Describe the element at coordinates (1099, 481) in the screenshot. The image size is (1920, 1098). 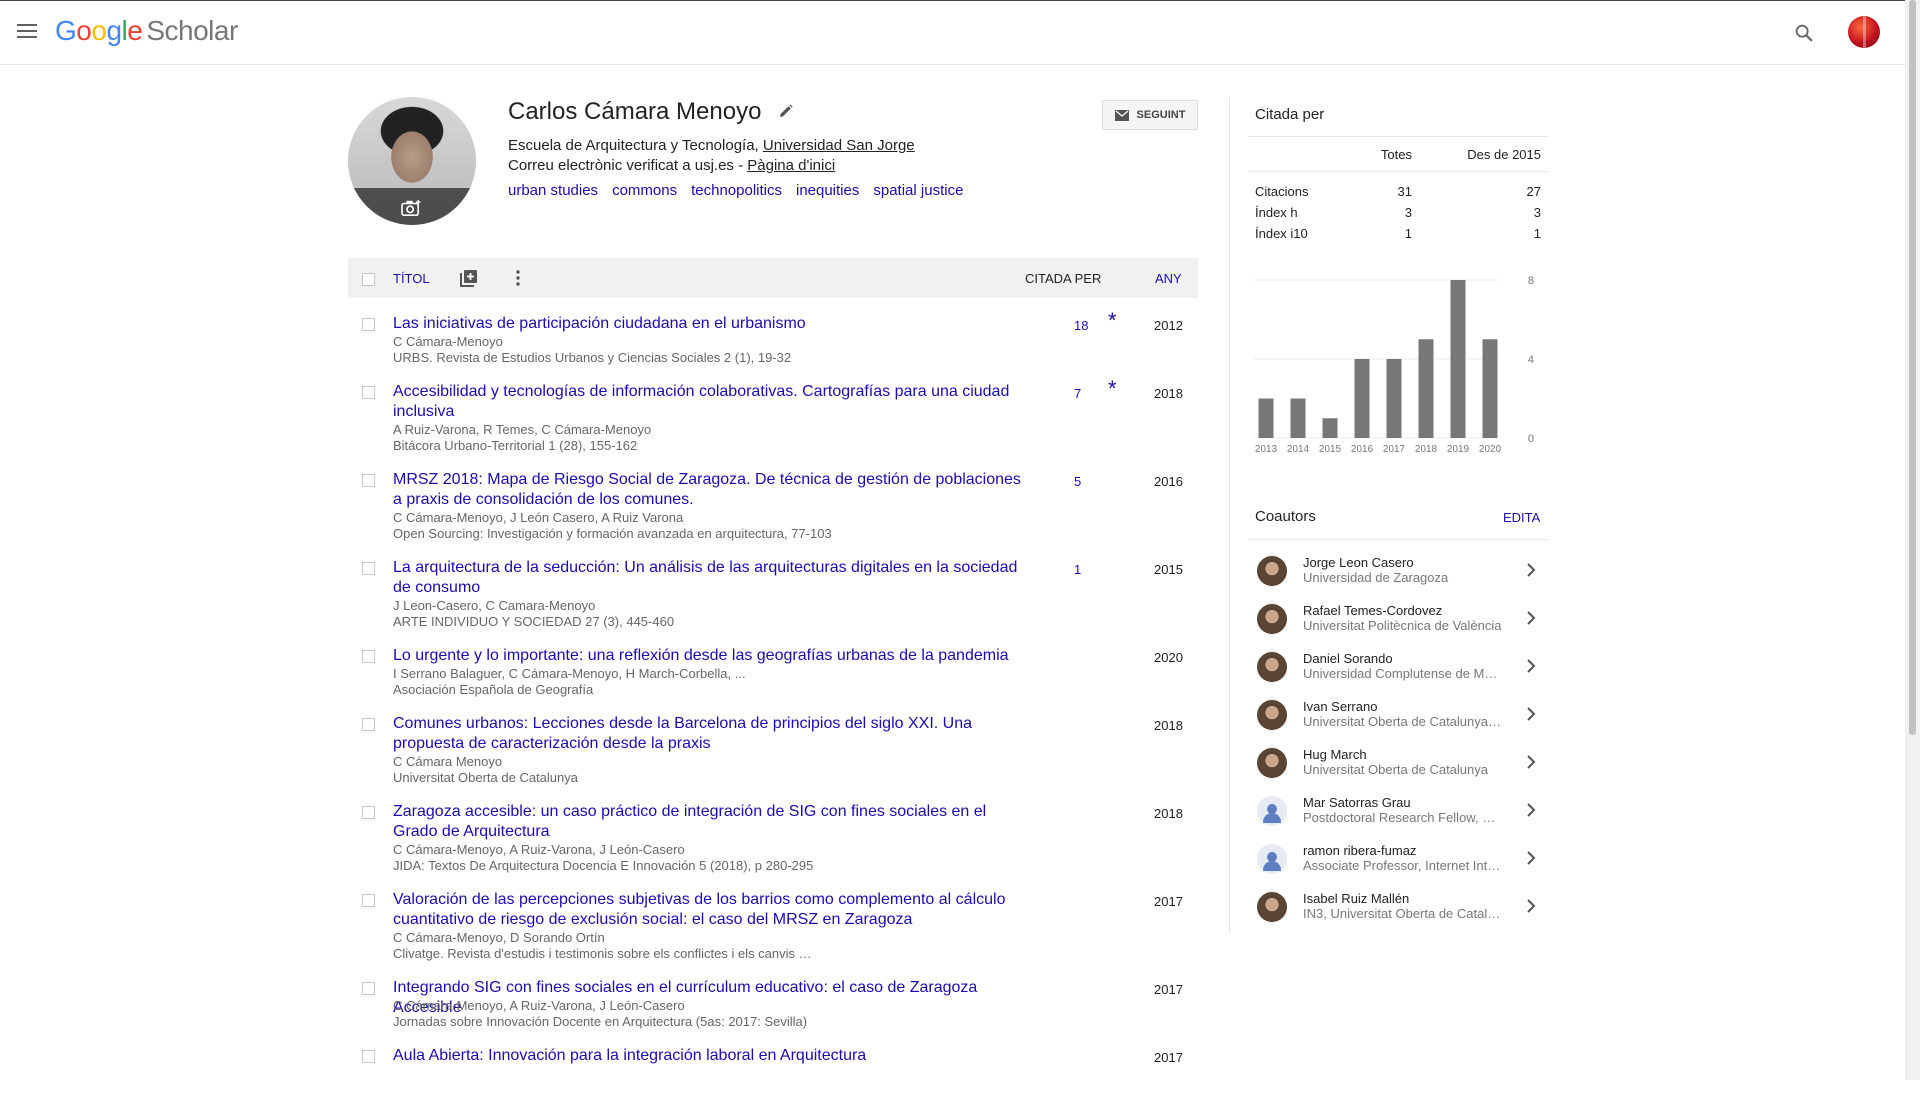
I see `cited-by-count: 5` at that location.